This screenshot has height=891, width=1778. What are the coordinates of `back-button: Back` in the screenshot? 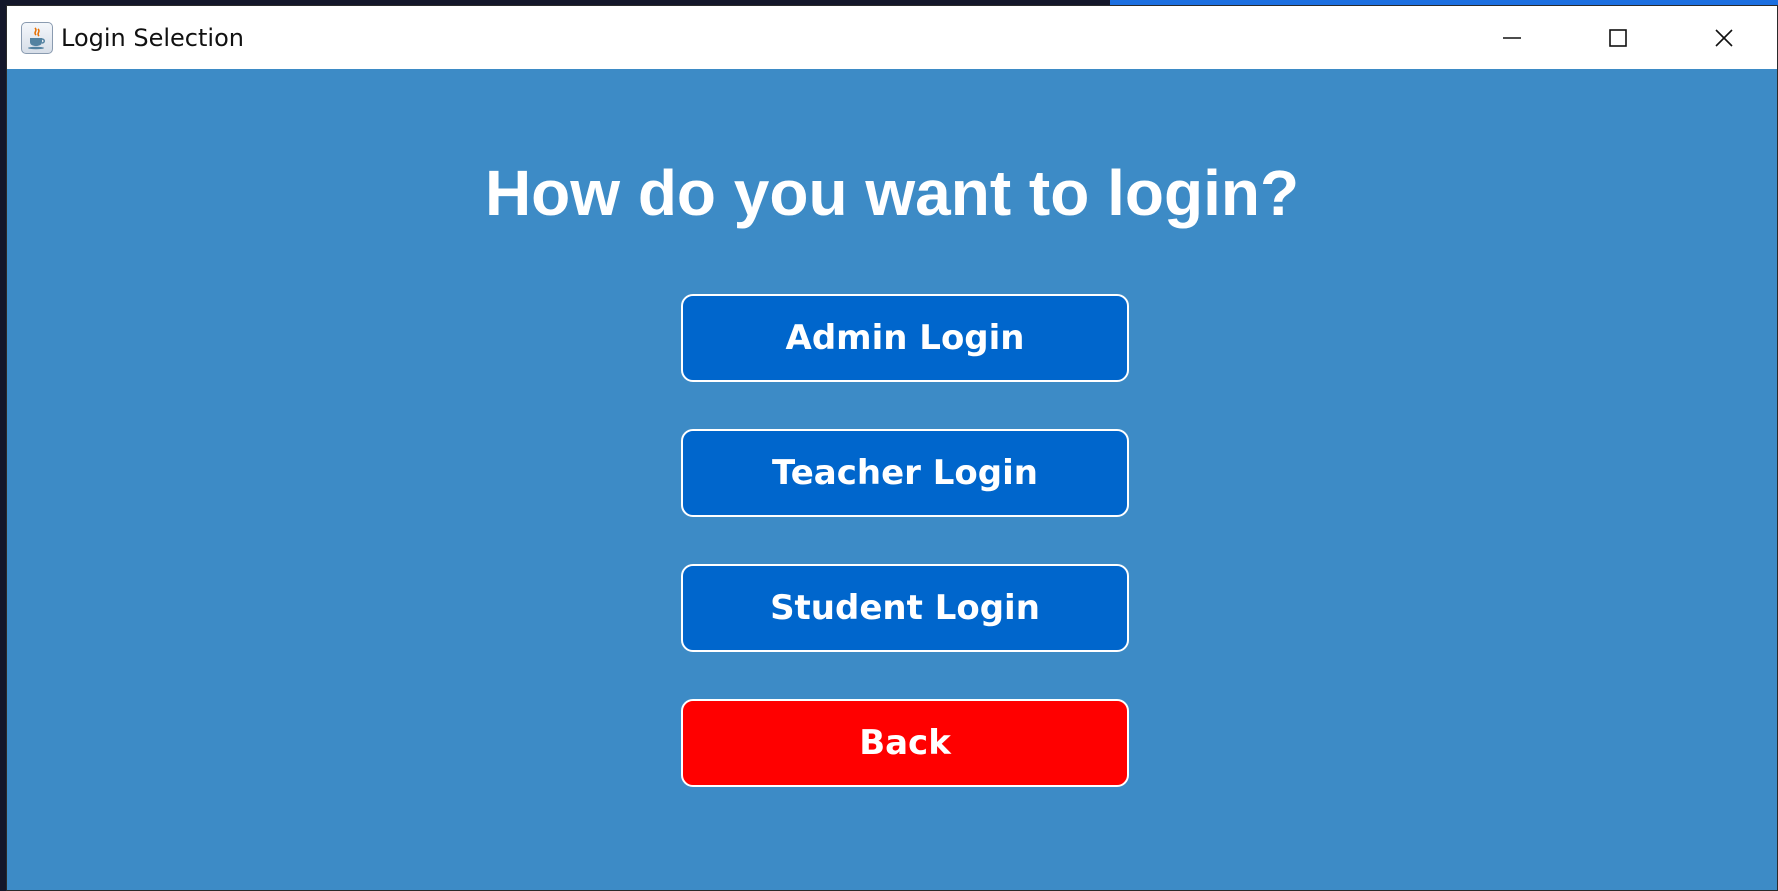 It's located at (905, 743).